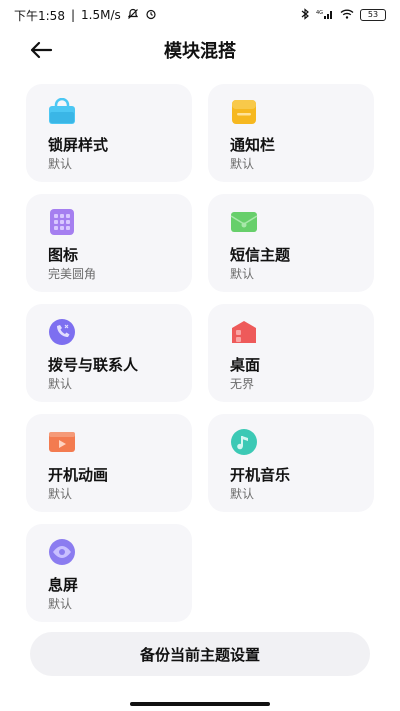  I want to click on notification-bar-icon, so click(244, 112).